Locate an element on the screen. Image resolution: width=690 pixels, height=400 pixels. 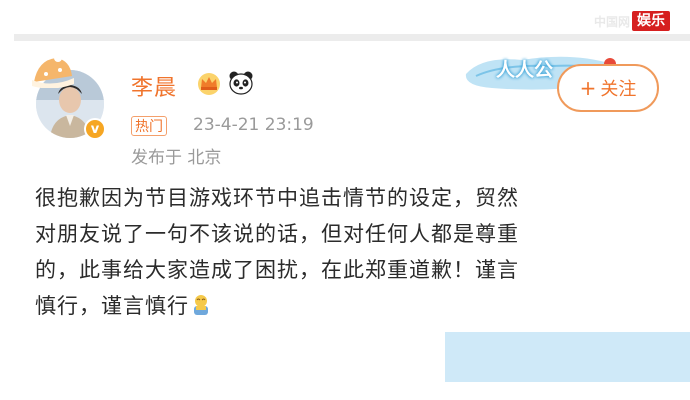
hat-icon is located at coordinates (53, 71).